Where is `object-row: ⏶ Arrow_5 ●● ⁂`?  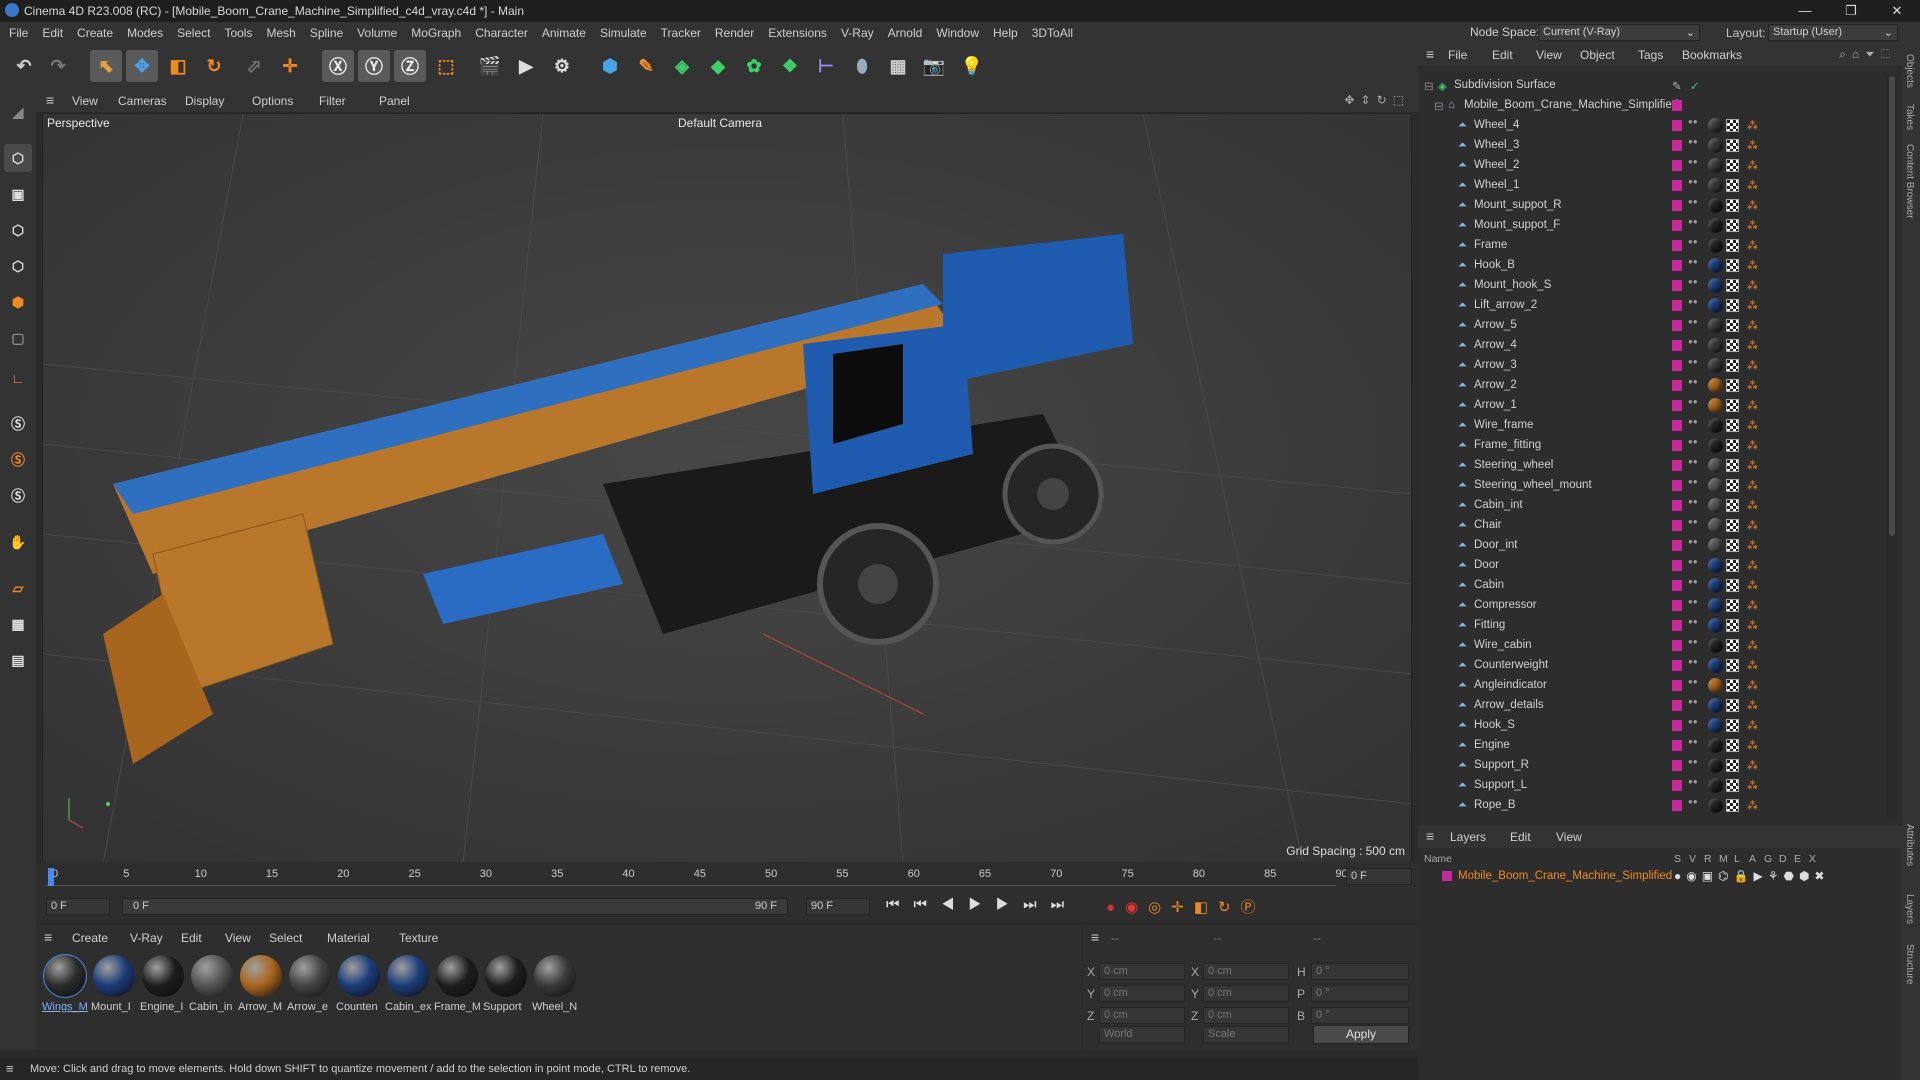
object-row: ⏶ Arrow_5 ●● ⁂ is located at coordinates (1652, 326).